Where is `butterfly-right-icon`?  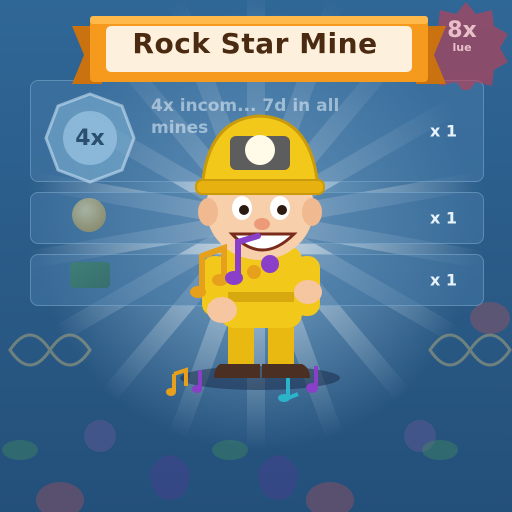
butterfly-right-icon is located at coordinates (470, 350).